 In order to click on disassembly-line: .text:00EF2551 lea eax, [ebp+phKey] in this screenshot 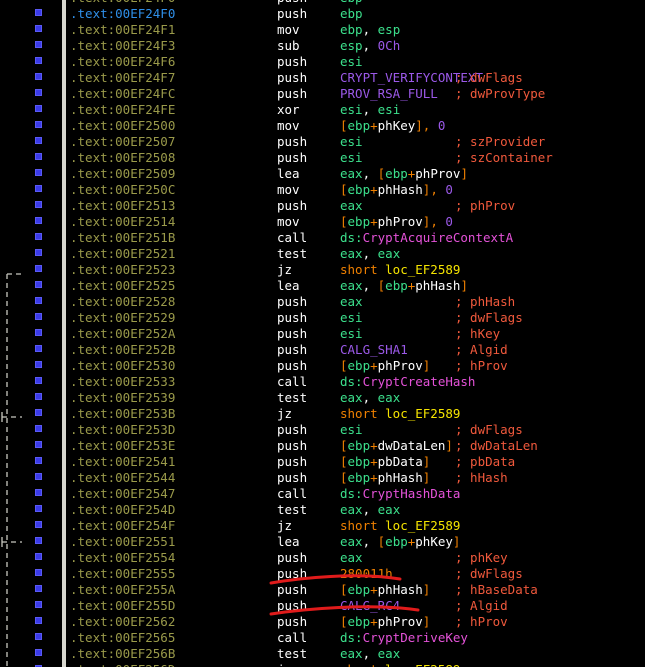, I will do `click(322, 542)`.